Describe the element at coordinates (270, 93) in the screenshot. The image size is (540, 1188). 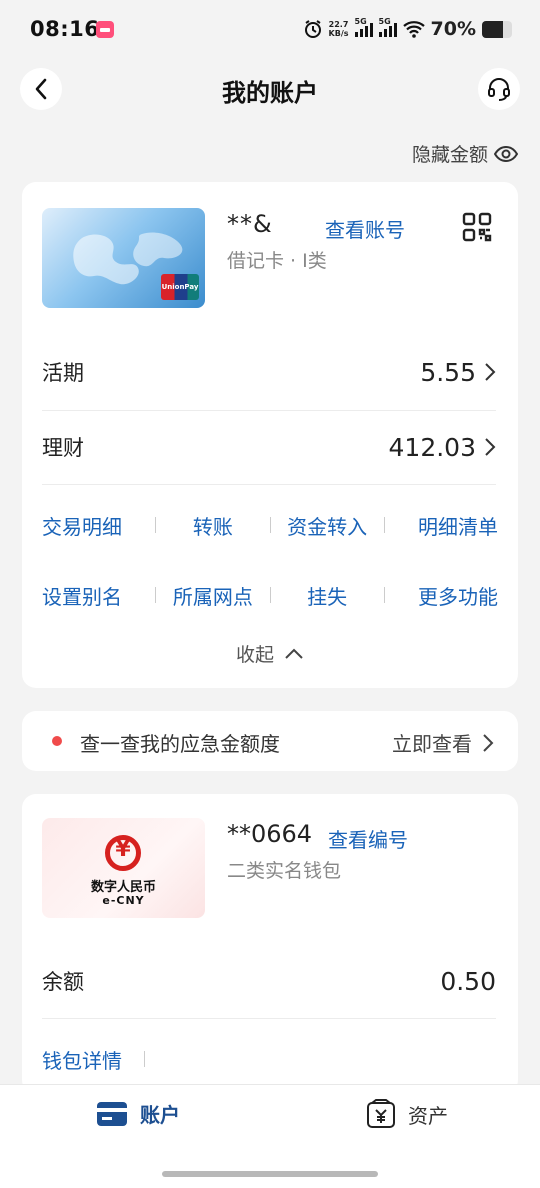
I see `page-title: 我的账户` at that location.